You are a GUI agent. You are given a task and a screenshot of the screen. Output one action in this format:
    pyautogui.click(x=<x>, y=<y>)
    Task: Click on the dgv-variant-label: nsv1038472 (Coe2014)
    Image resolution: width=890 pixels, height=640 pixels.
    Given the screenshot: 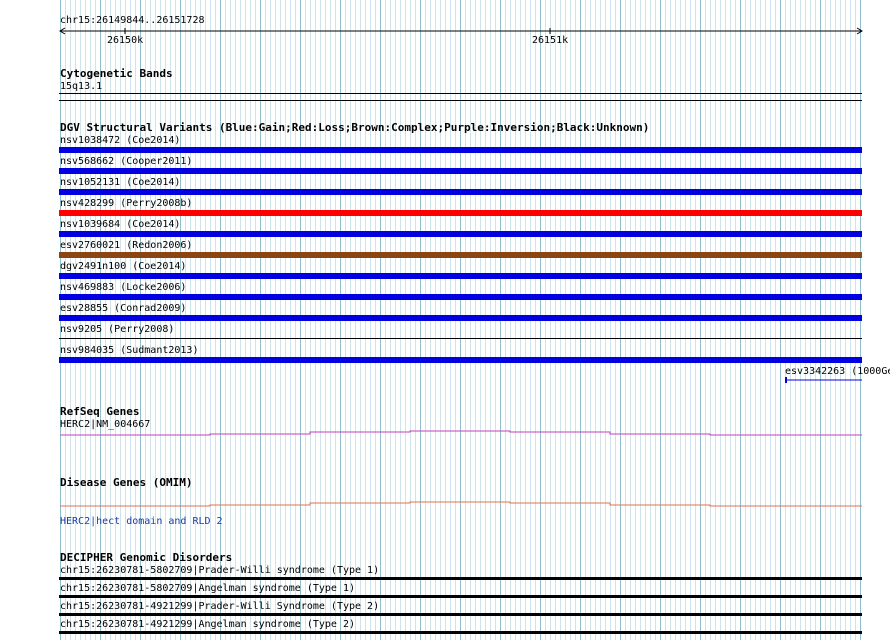 What is the action you would take?
    pyautogui.click(x=120, y=140)
    